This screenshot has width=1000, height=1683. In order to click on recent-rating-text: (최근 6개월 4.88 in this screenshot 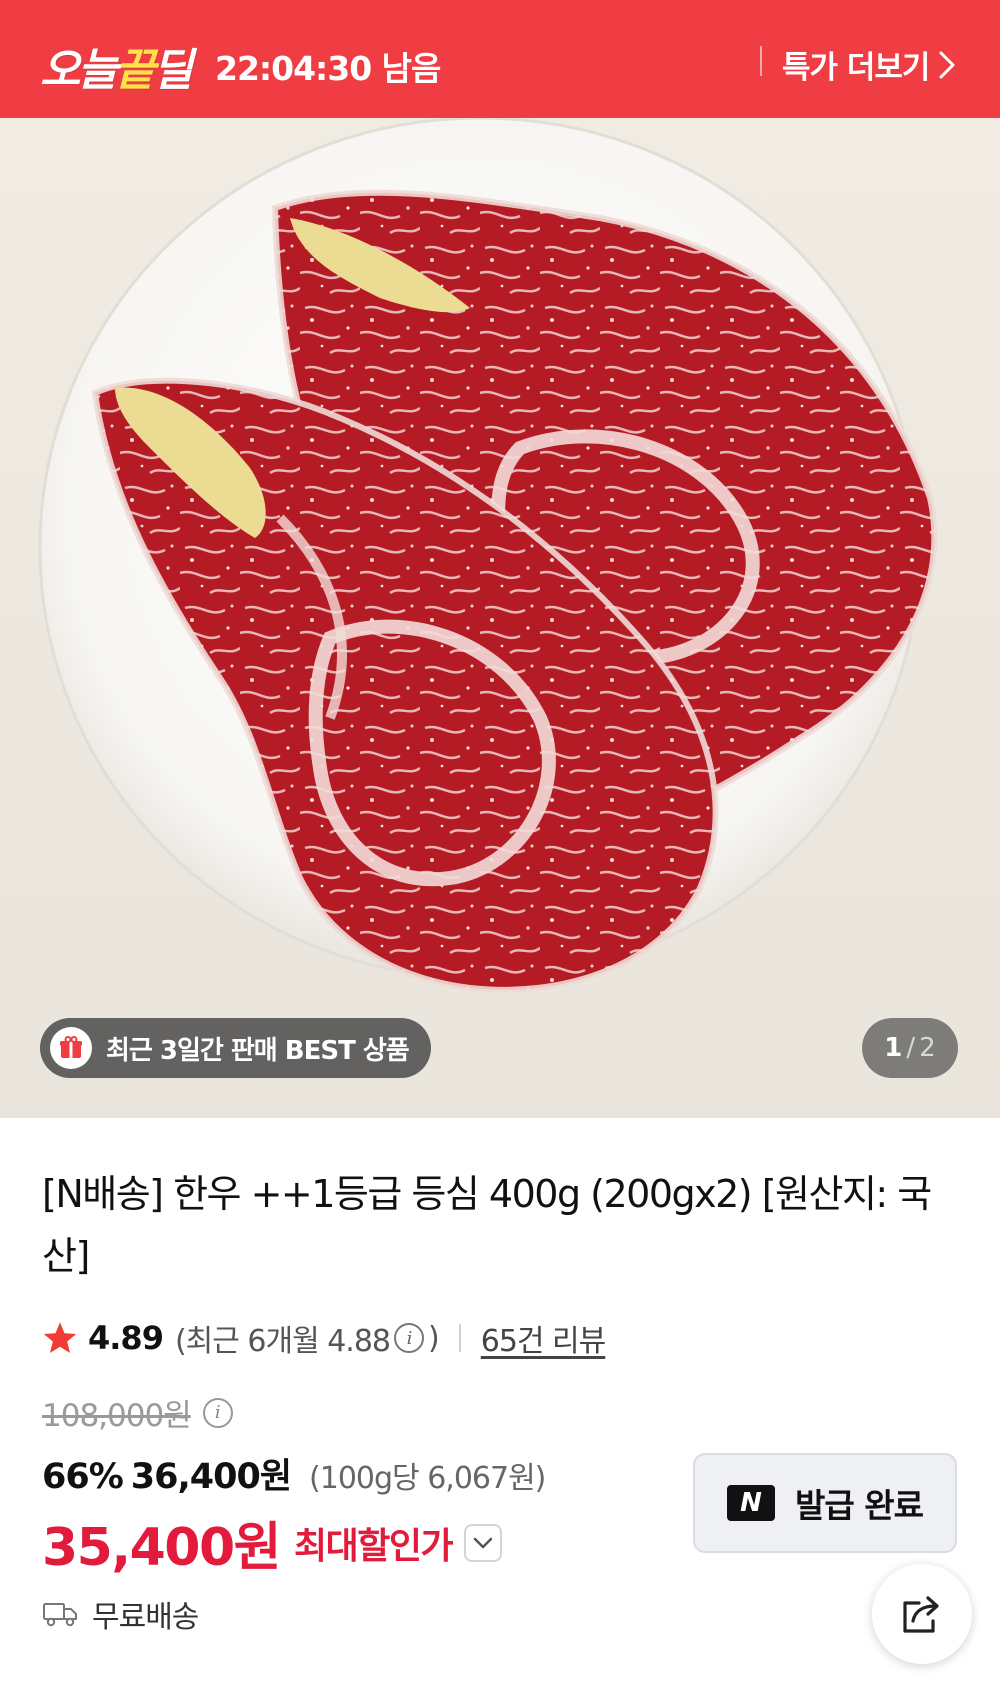, I will do `click(282, 1341)`.